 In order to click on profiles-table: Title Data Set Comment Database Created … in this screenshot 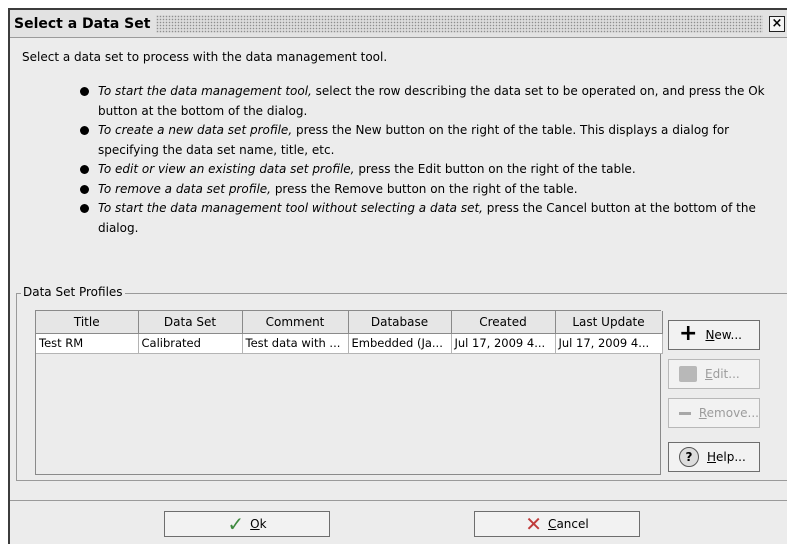, I will do `click(349, 332)`.